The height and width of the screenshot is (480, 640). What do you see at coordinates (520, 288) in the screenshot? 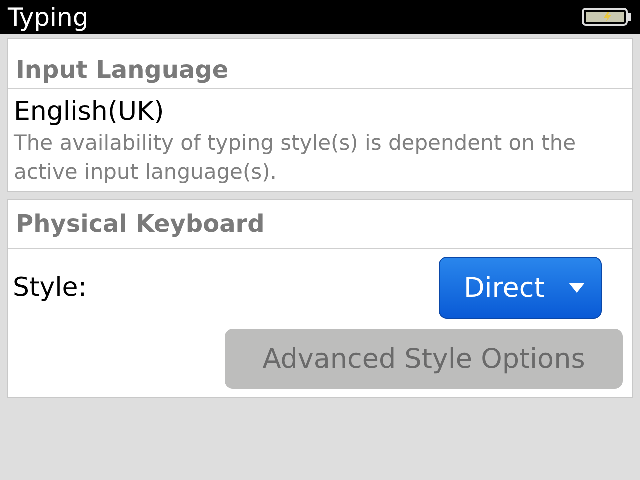
I see `style-dropdown: Direct` at bounding box center [520, 288].